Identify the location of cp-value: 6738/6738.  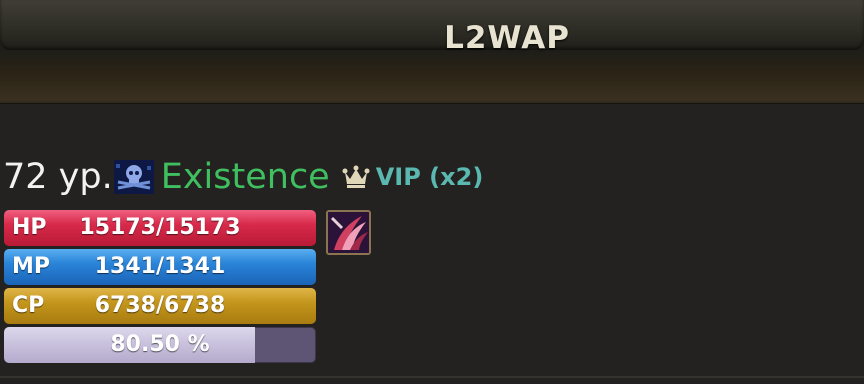
(160, 305).